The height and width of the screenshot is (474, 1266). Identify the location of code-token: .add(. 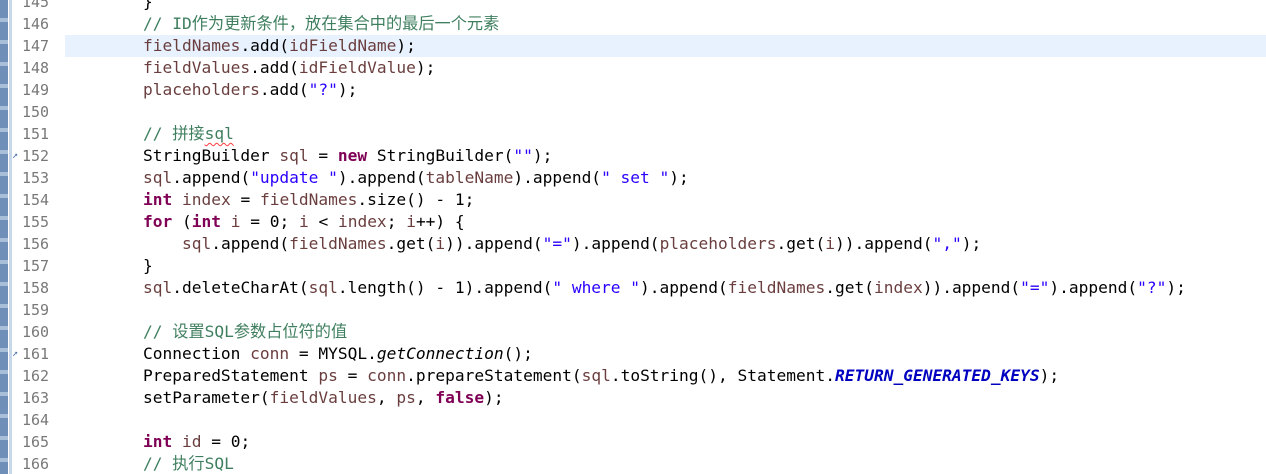
(274, 67).